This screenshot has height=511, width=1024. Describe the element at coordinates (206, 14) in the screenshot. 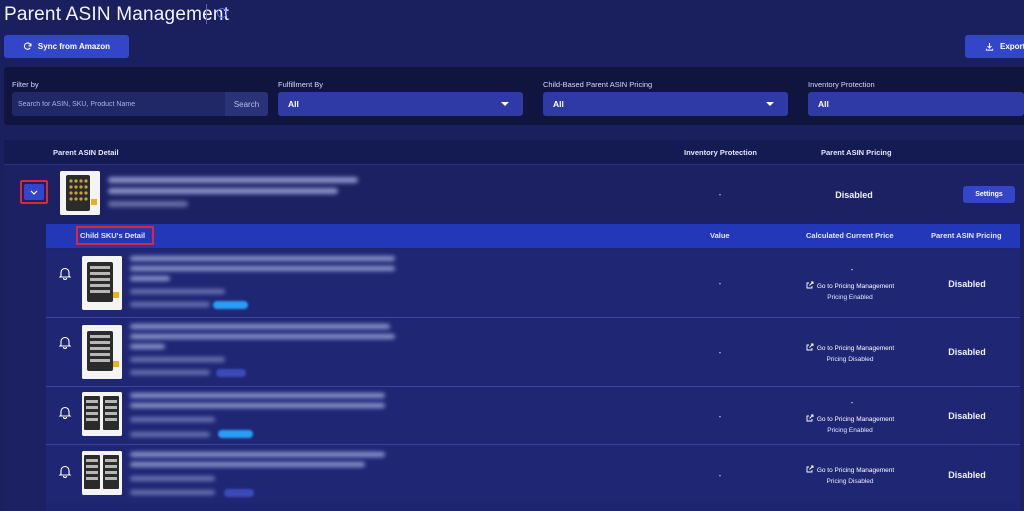

I see `title-divider` at that location.